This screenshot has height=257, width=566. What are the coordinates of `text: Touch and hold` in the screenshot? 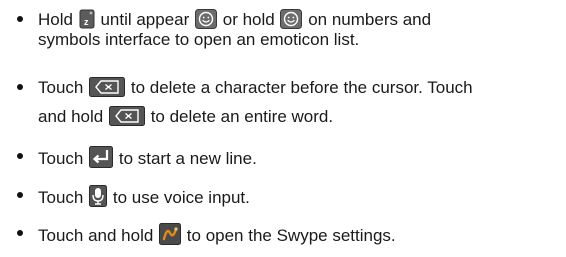 It's located at (96, 235).